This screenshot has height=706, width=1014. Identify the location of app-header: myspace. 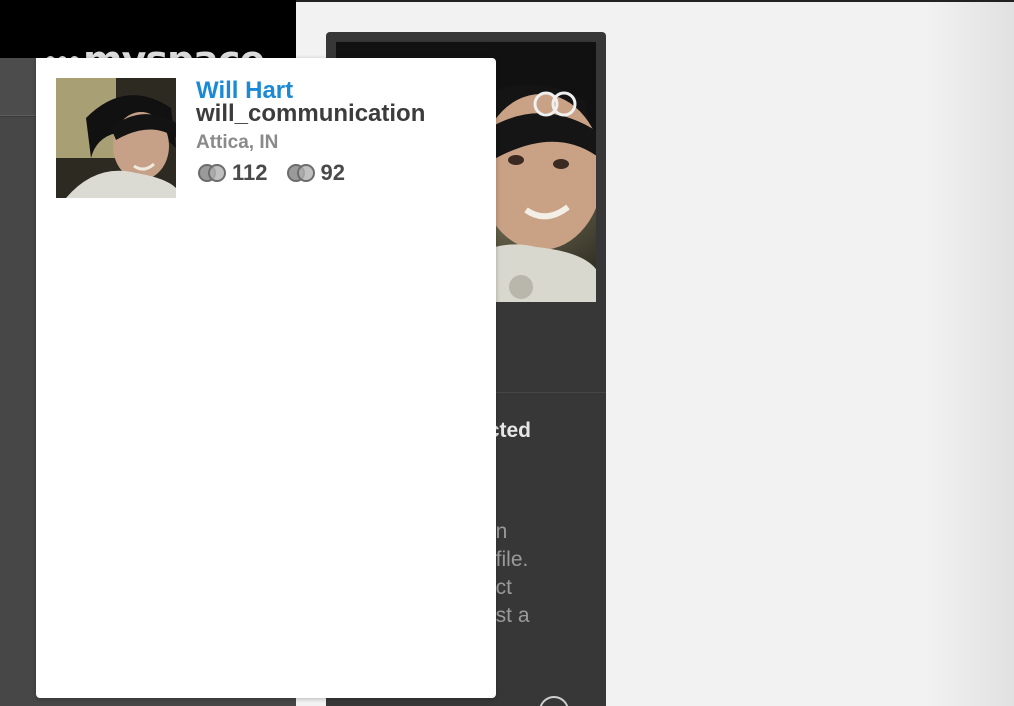
(148, 40).